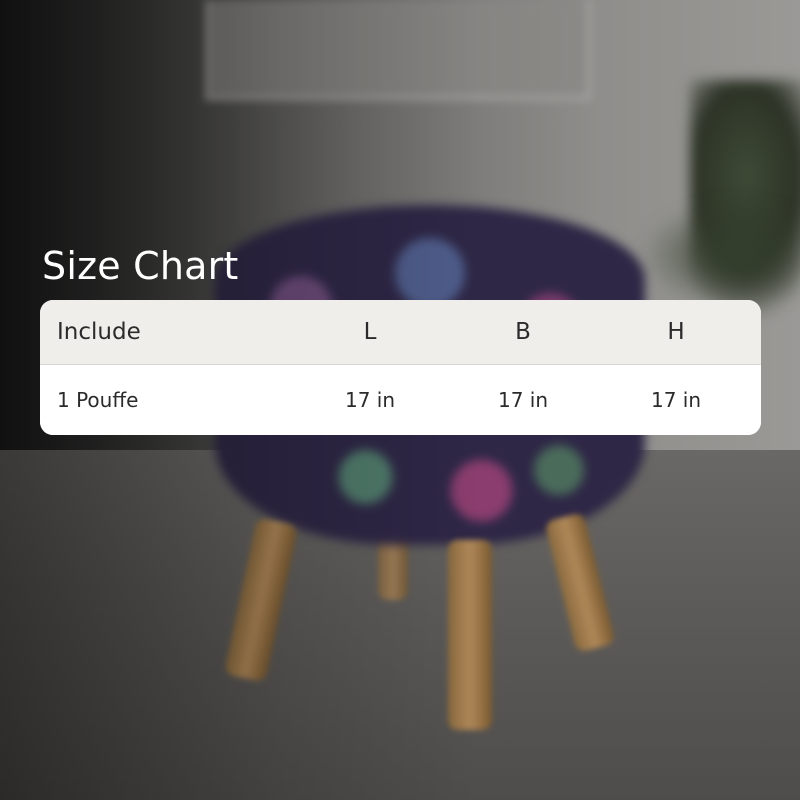  Describe the element at coordinates (99, 332) in the screenshot. I see `header-include: Include` at that location.